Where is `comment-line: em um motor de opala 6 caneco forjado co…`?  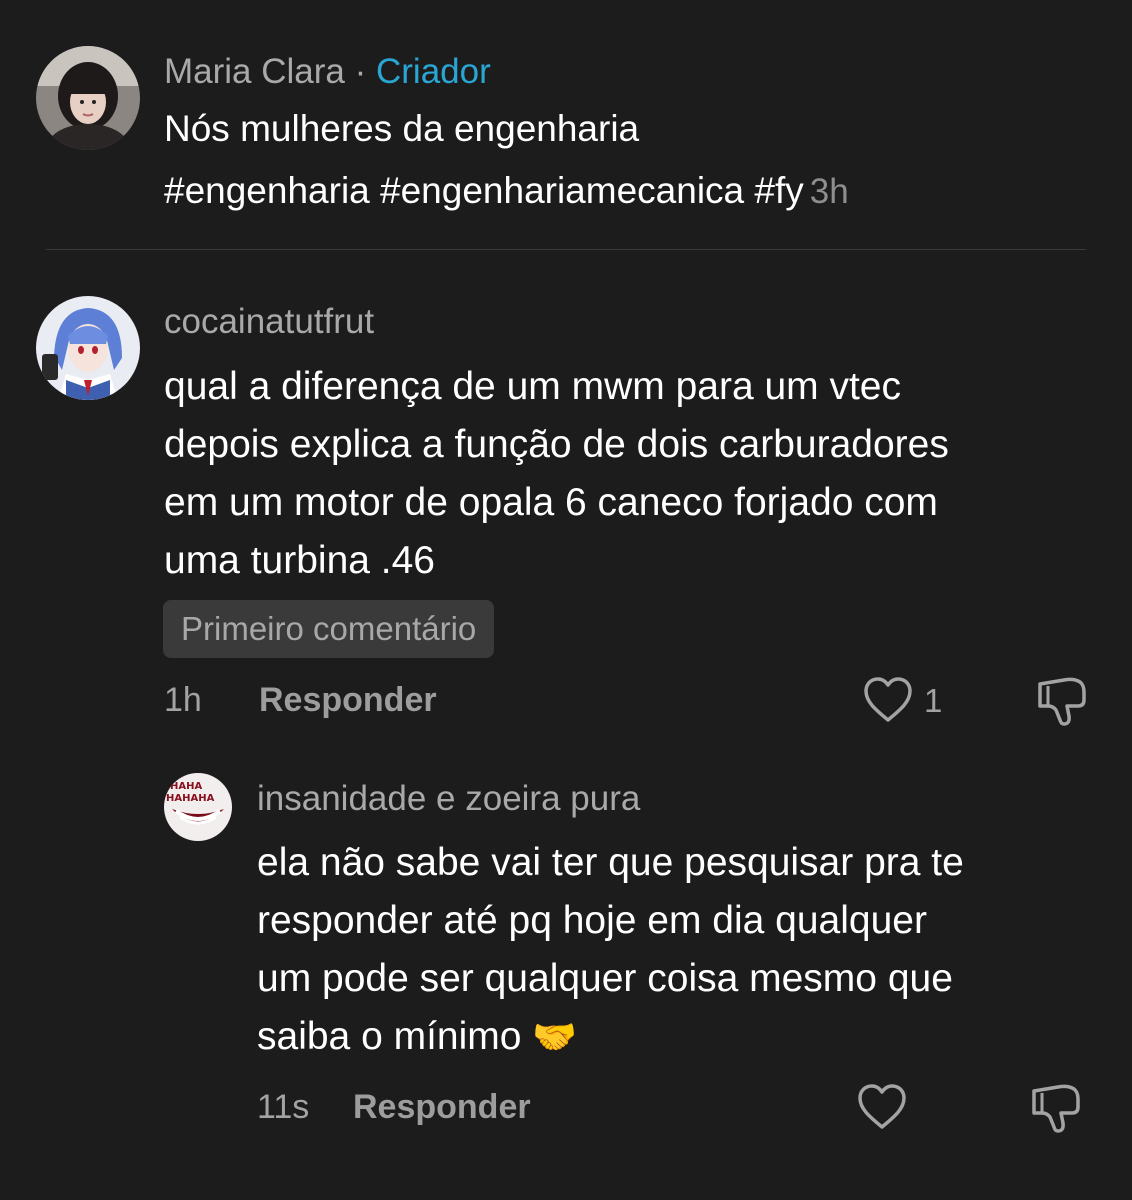
comment-line: em um motor de opala 6 caneco forjado co… is located at coordinates (551, 502).